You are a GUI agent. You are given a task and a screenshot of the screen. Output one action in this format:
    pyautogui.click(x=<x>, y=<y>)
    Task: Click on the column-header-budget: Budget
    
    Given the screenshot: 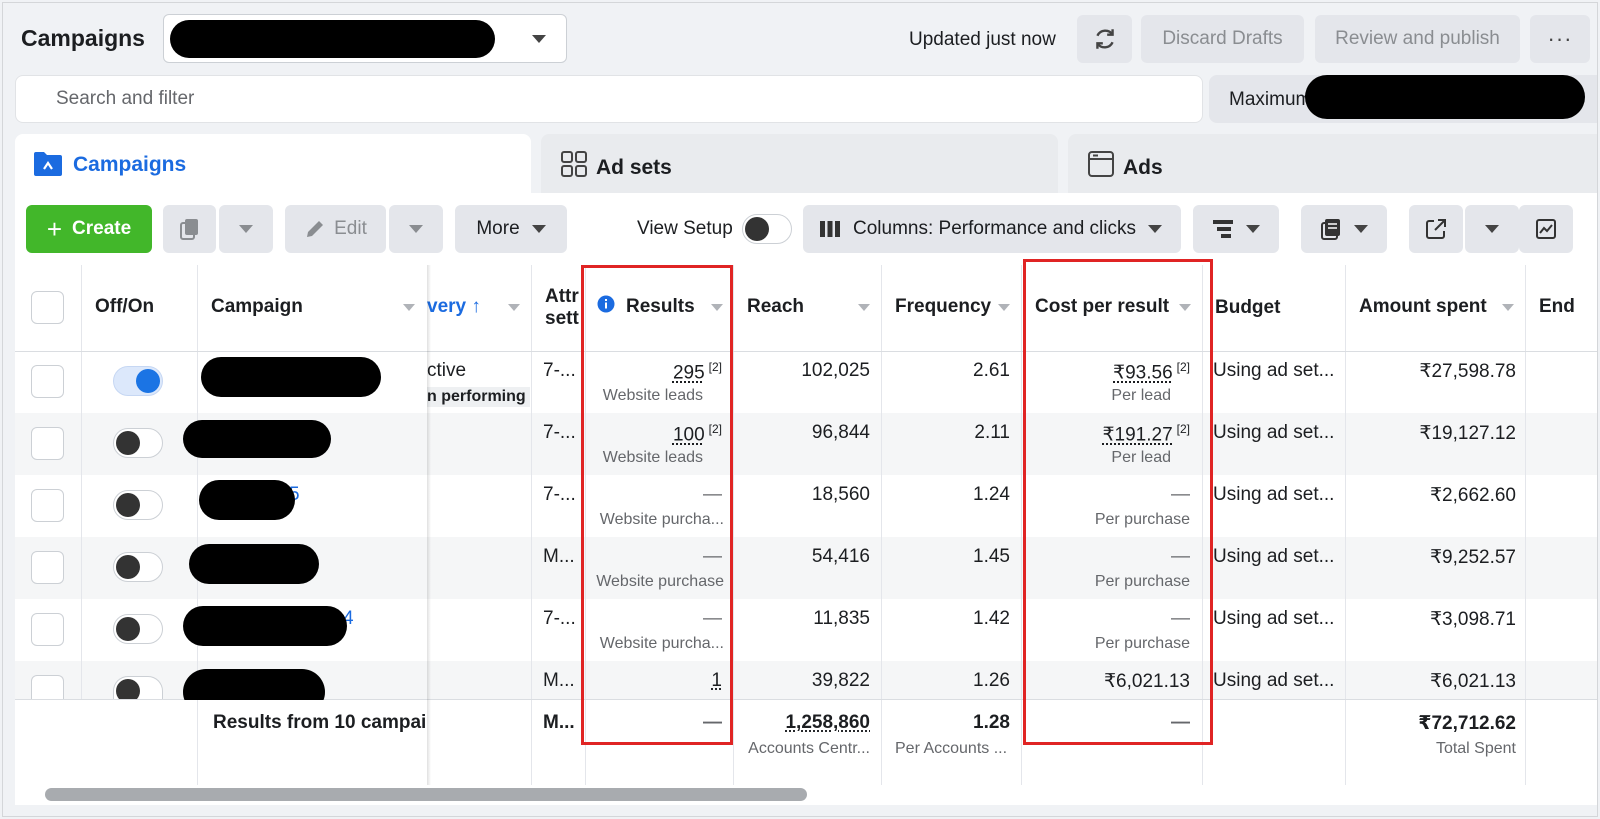 What is the action you would take?
    pyautogui.click(x=1247, y=308)
    